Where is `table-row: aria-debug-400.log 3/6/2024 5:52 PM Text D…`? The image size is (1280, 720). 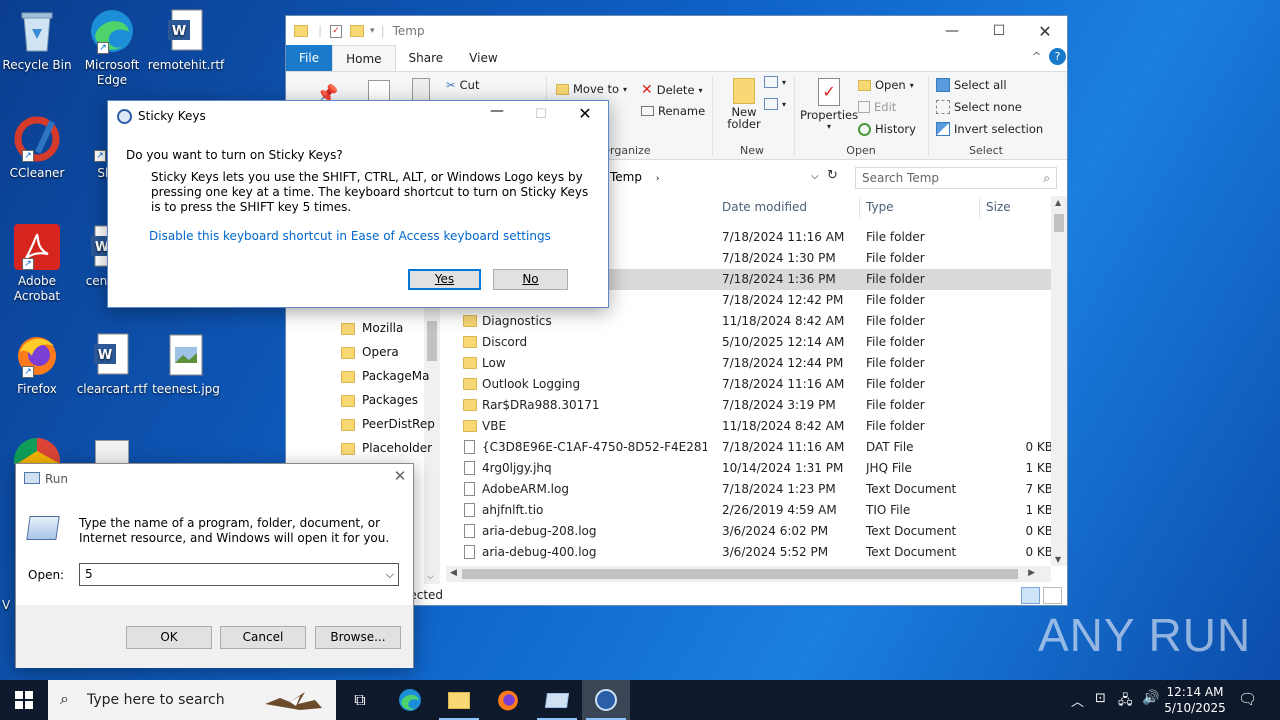
table-row: aria-debug-400.log 3/6/2024 5:52 PM Text D… is located at coordinates (752, 552).